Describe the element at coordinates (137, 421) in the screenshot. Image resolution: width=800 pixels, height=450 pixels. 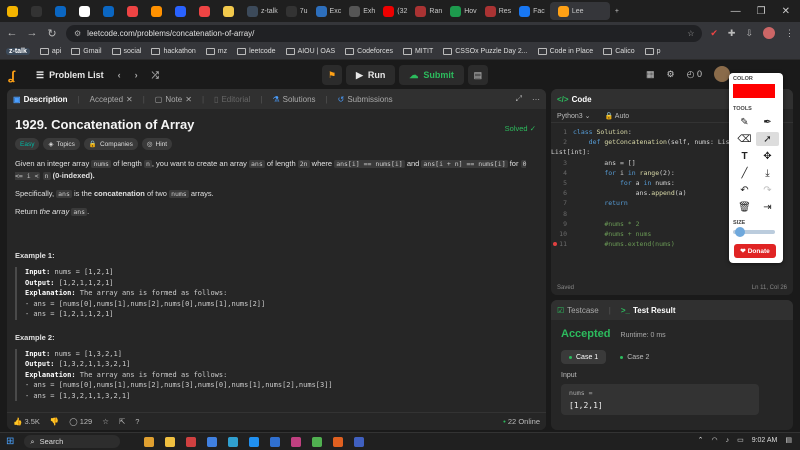
I see `help-icon: ?` at that location.